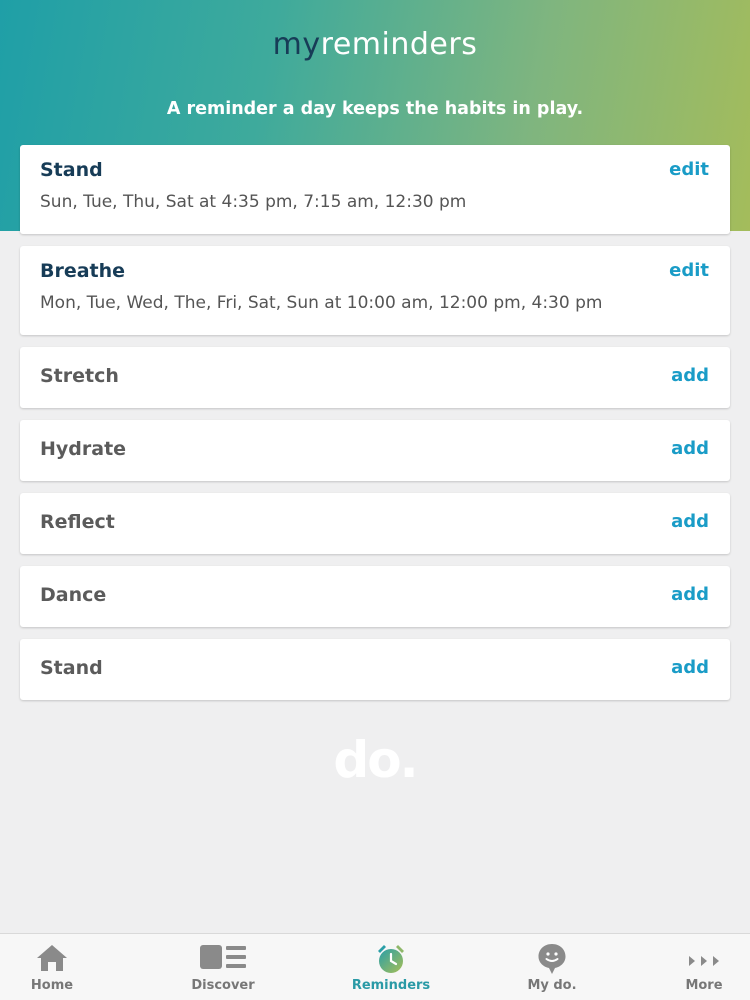 The height and width of the screenshot is (1000, 750). Describe the element at coordinates (375, 596) in the screenshot. I see `reminder-card-dance: Dance add` at that location.